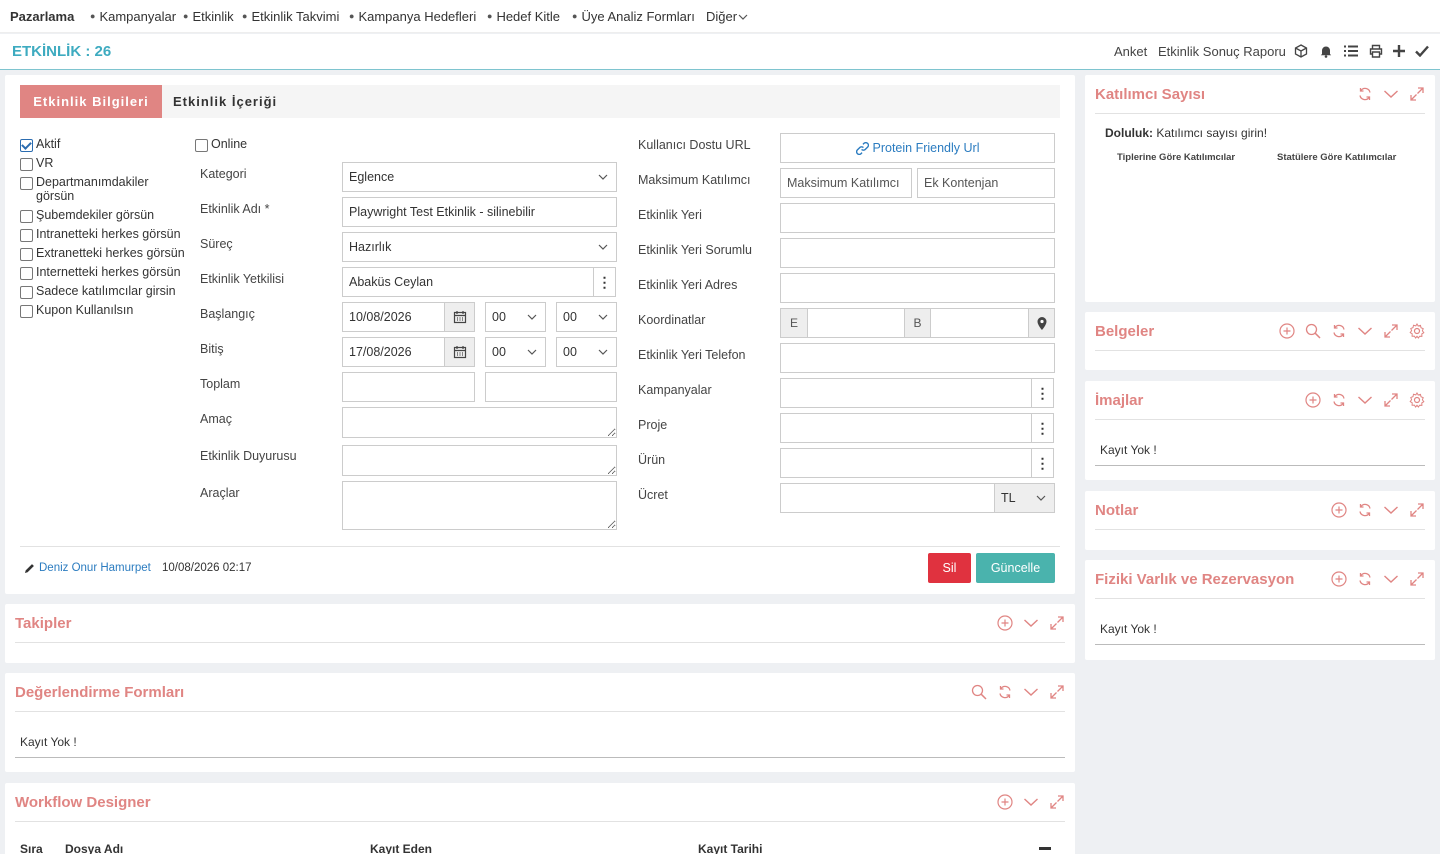  What do you see at coordinates (401, 848) in the screenshot?
I see `column-header-kayit-eden: Kayıt Eden` at bounding box center [401, 848].